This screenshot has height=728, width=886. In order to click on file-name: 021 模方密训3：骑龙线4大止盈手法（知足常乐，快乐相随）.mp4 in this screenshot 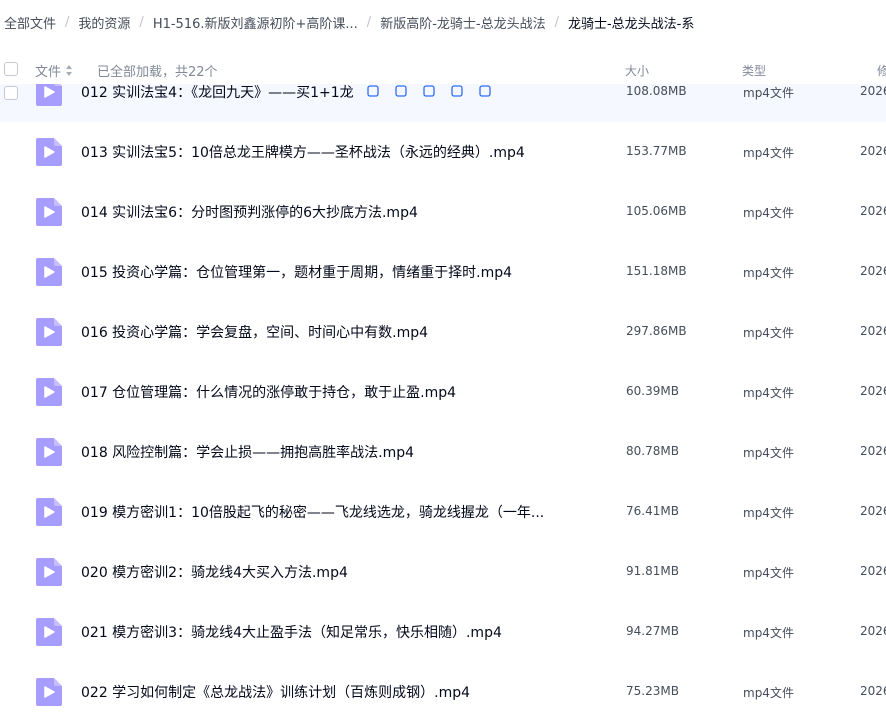, I will do `click(291, 632)`.